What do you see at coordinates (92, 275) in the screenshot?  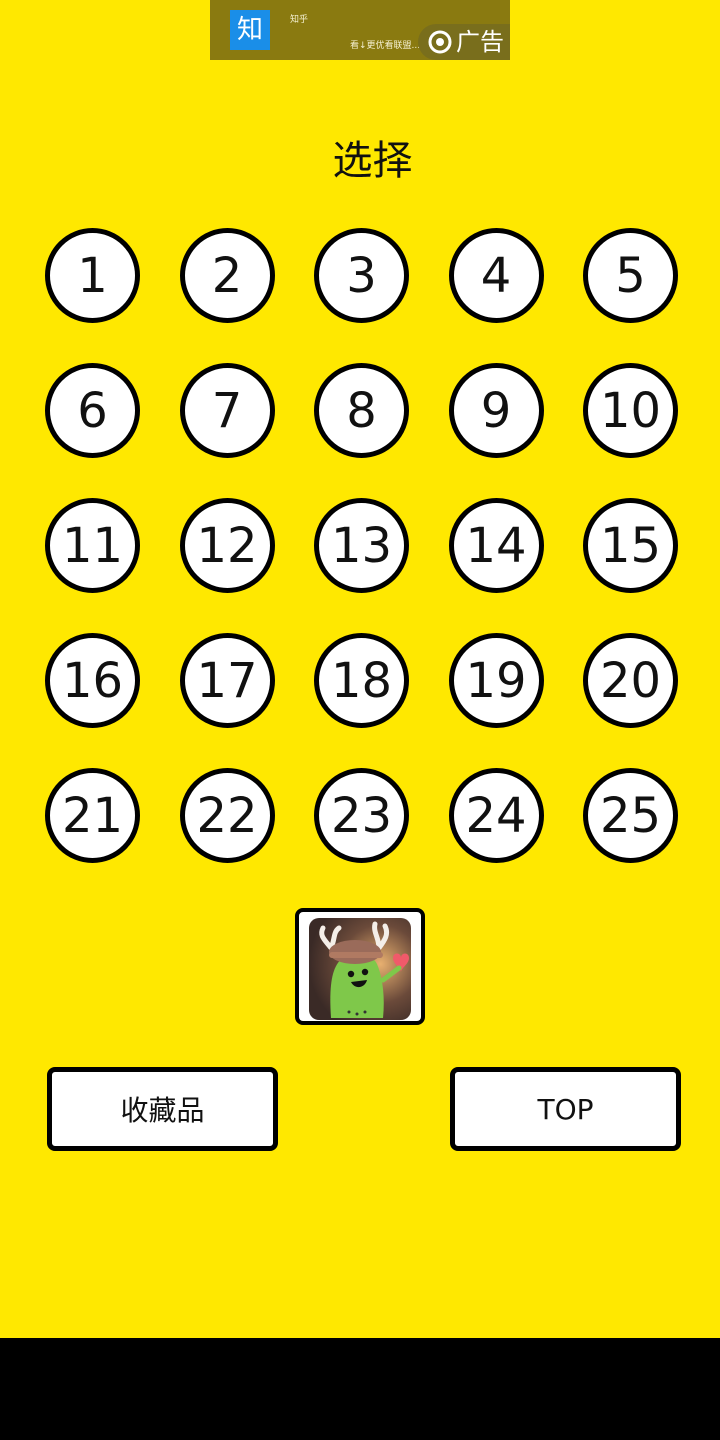 I see `level-button-1: 1` at bounding box center [92, 275].